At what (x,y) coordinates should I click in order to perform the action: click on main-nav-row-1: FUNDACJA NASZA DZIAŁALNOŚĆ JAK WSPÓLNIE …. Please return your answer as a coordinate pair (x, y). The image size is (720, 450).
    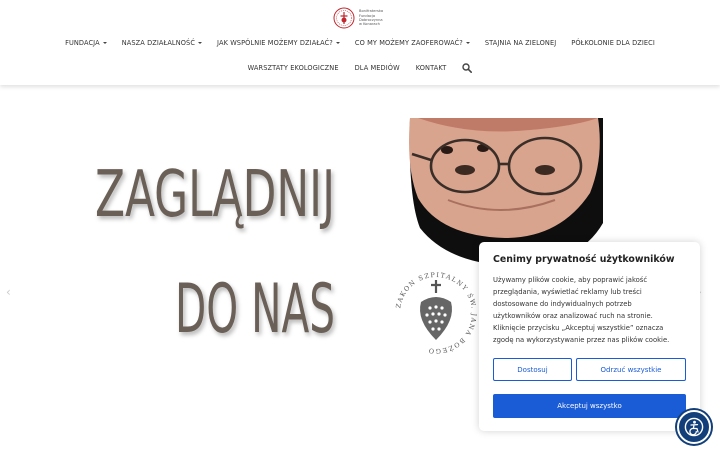
    Looking at the image, I should click on (360, 43).